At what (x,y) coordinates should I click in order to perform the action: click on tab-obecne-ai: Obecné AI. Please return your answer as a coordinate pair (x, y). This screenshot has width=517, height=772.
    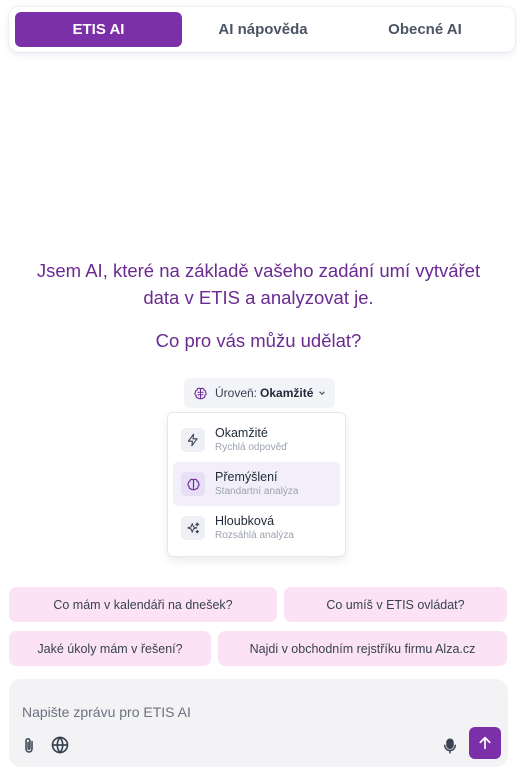
    Looking at the image, I should click on (425, 29).